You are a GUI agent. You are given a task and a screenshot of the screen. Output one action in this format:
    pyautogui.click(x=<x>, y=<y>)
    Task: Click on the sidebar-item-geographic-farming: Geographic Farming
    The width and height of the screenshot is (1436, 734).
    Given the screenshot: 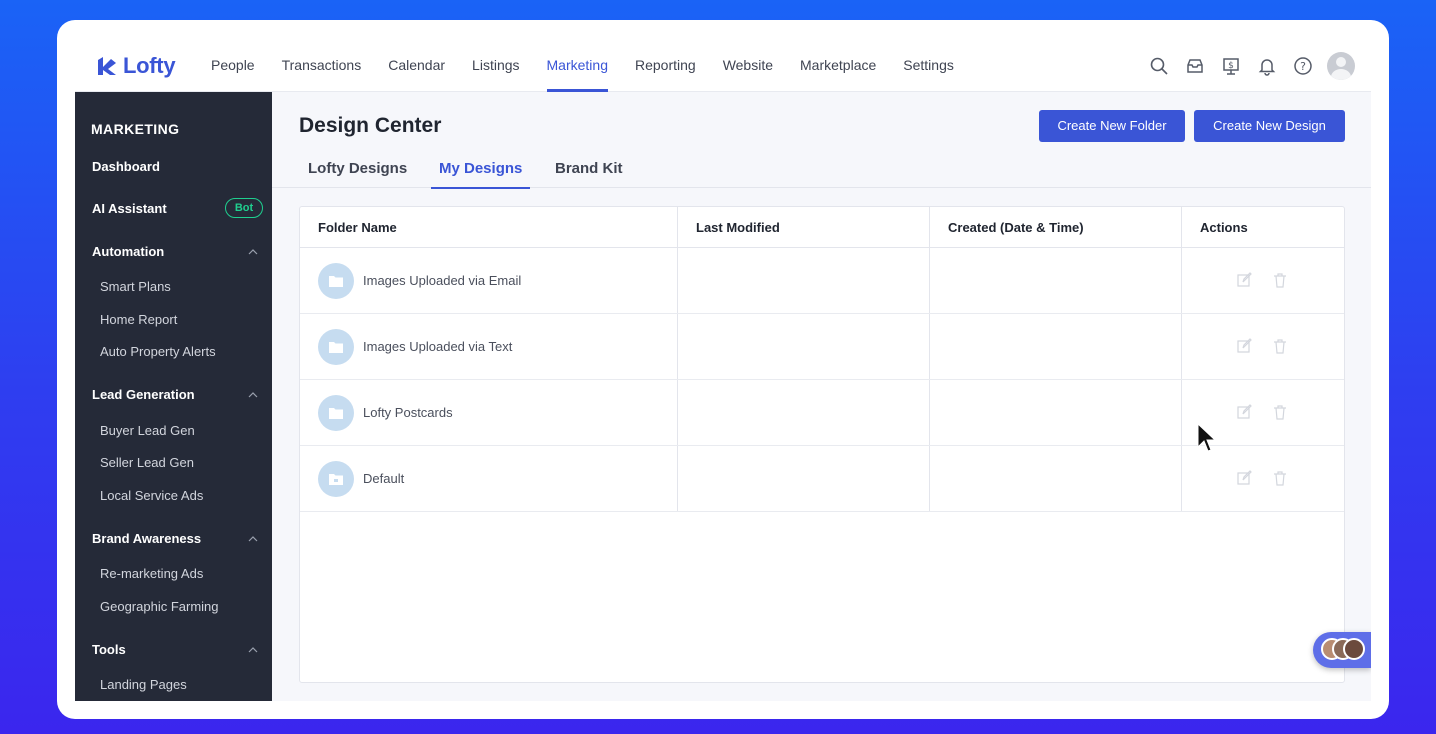 What is the action you would take?
    pyautogui.click(x=159, y=606)
    